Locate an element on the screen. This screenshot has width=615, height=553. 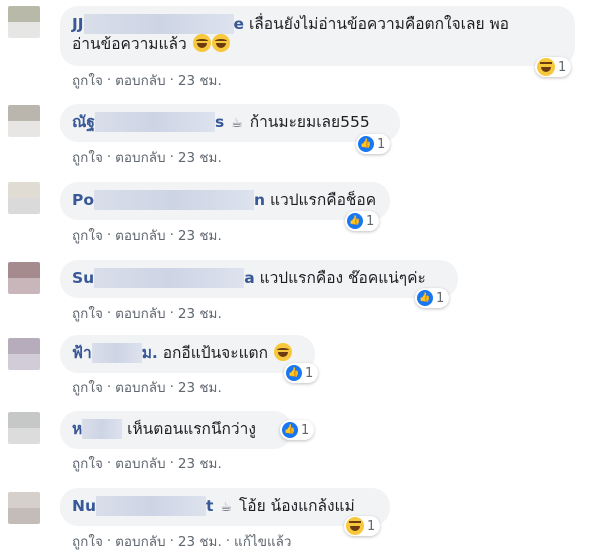
comment-bubble: Nu t ☕ โอ้ย น้องแกล้งแม่ is located at coordinates (225, 507).